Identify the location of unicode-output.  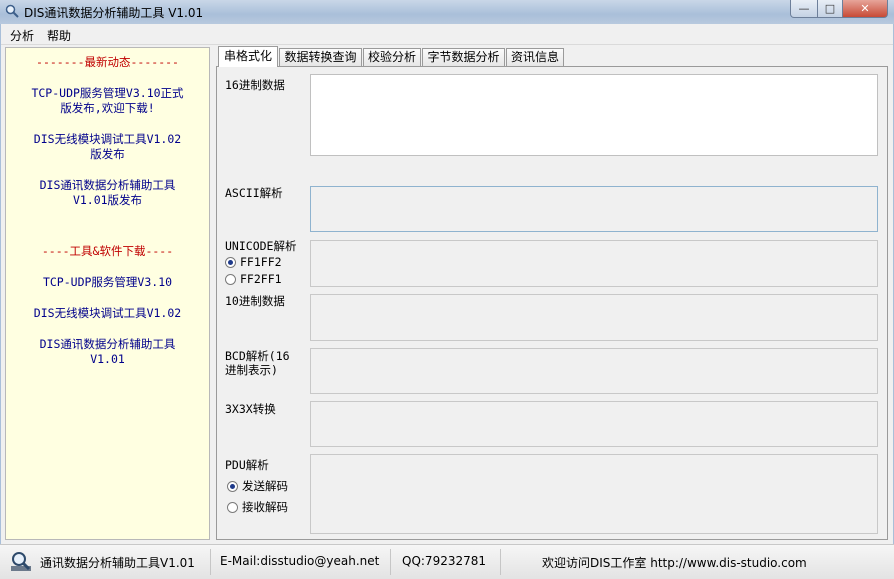
(594, 263).